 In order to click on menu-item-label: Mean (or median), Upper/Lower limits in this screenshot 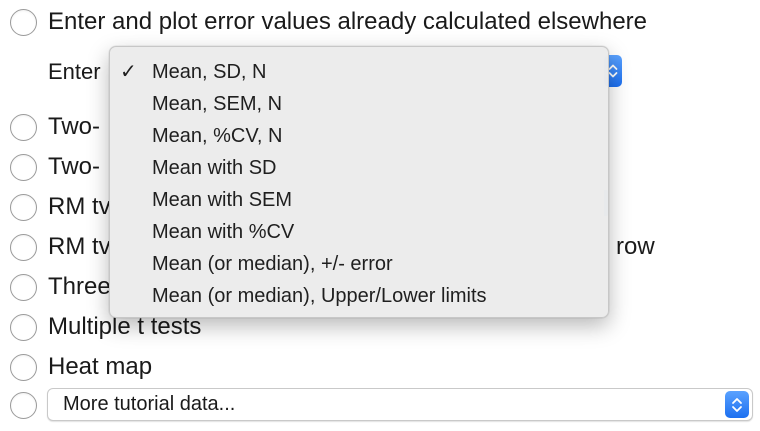, I will do `click(319, 296)`.